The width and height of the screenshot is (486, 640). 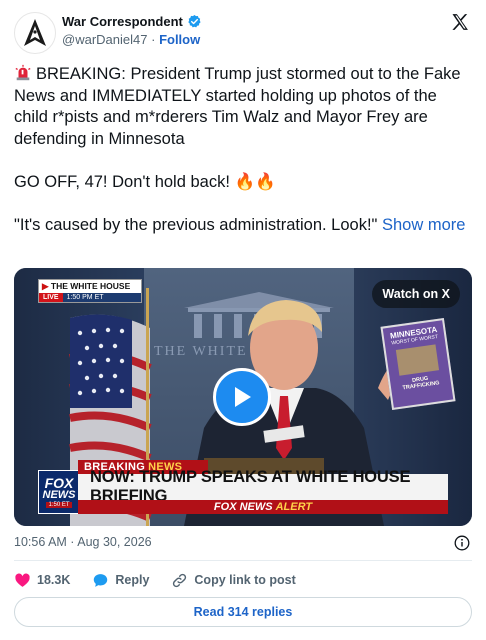 I want to click on white-house-live-badge: ▶ THE WHITE HOUSE LIVE 1:50 PM ET, so click(x=90, y=291).